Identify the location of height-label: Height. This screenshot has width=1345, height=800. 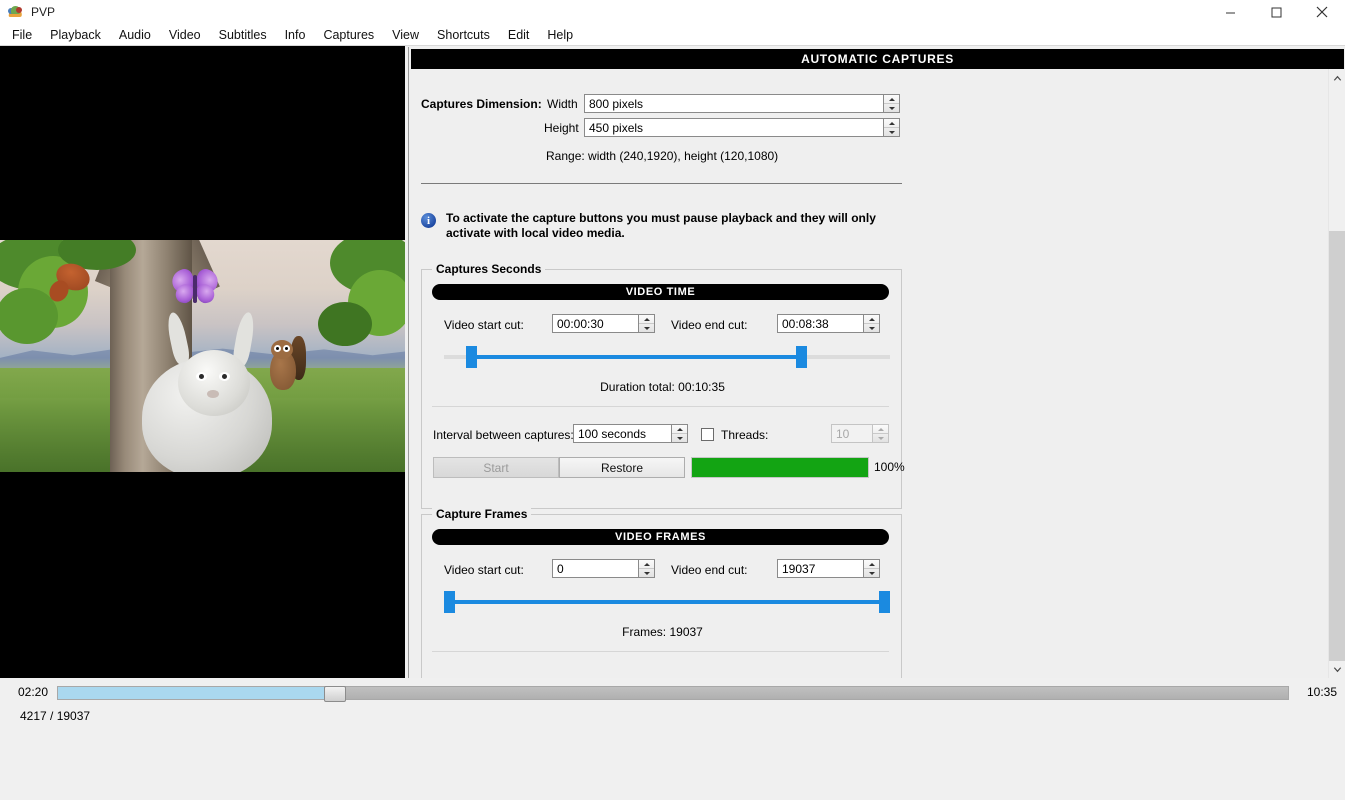
(561, 128).